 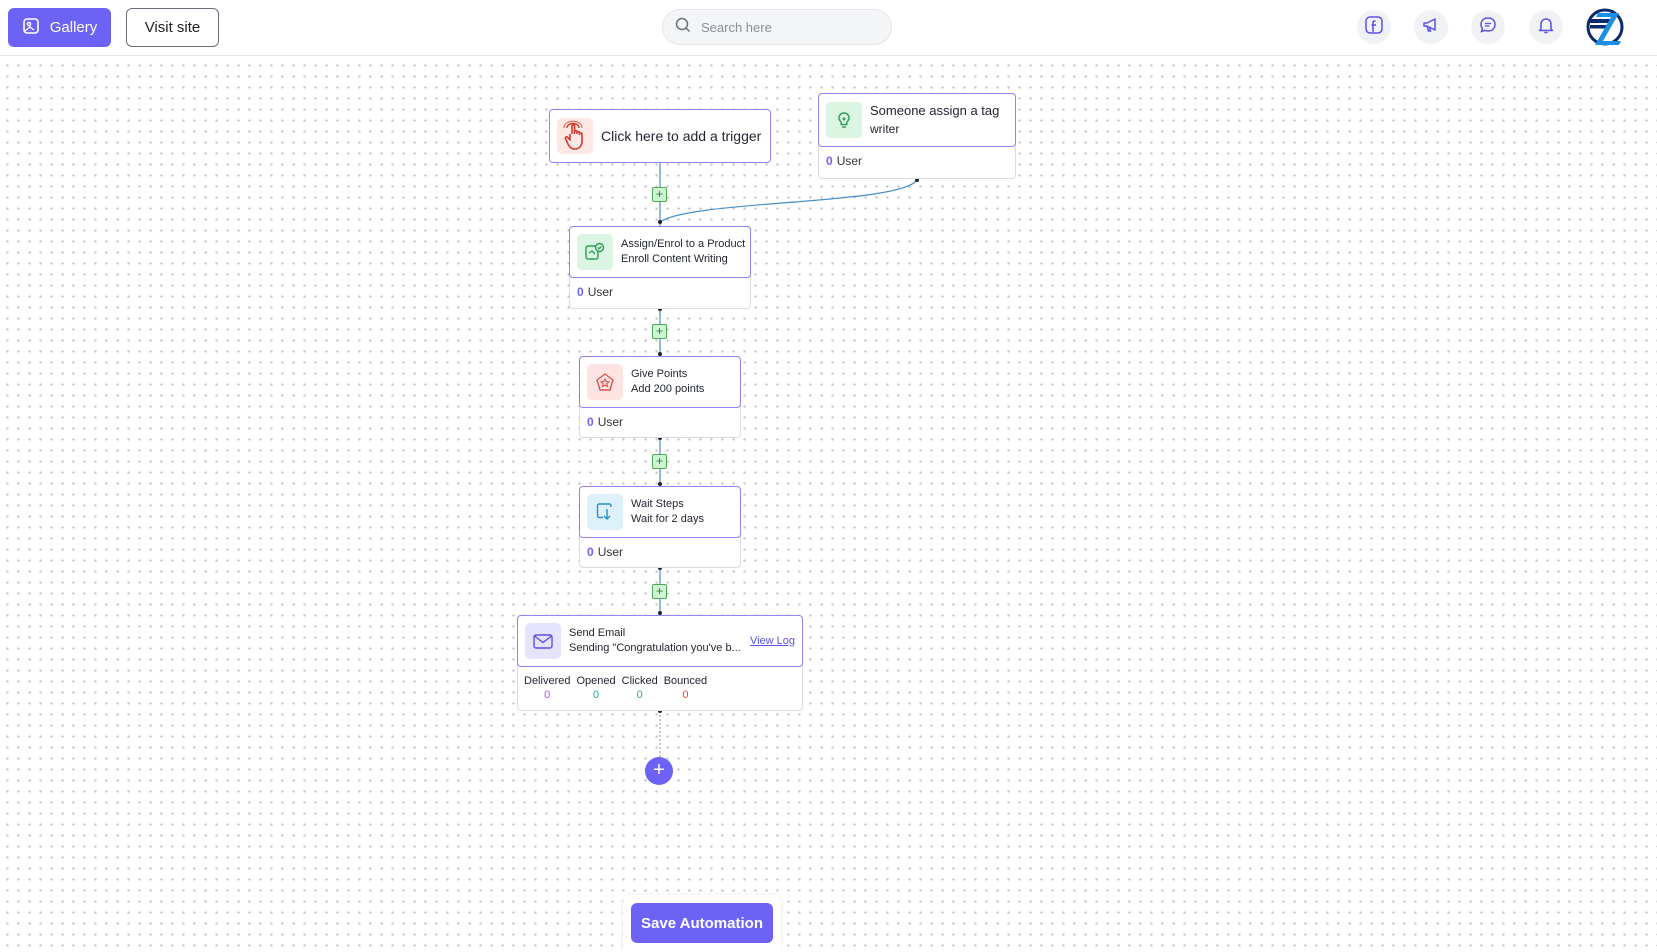 What do you see at coordinates (73, 27) in the screenshot?
I see `gallery-label: Gallery` at bounding box center [73, 27].